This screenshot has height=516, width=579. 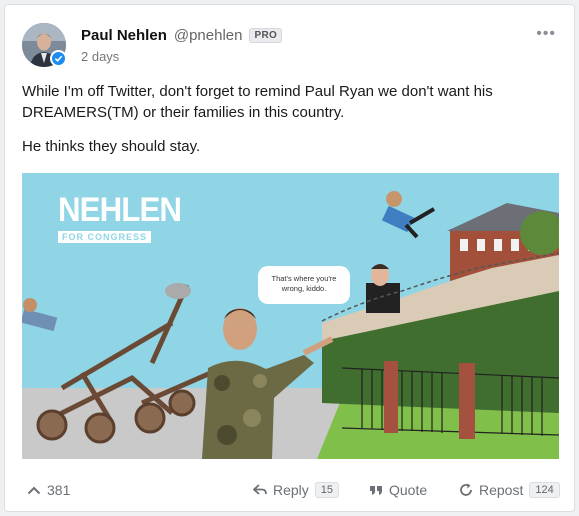 What do you see at coordinates (120, 210) in the screenshot?
I see `logo-main-text: NEHLEN` at bounding box center [120, 210].